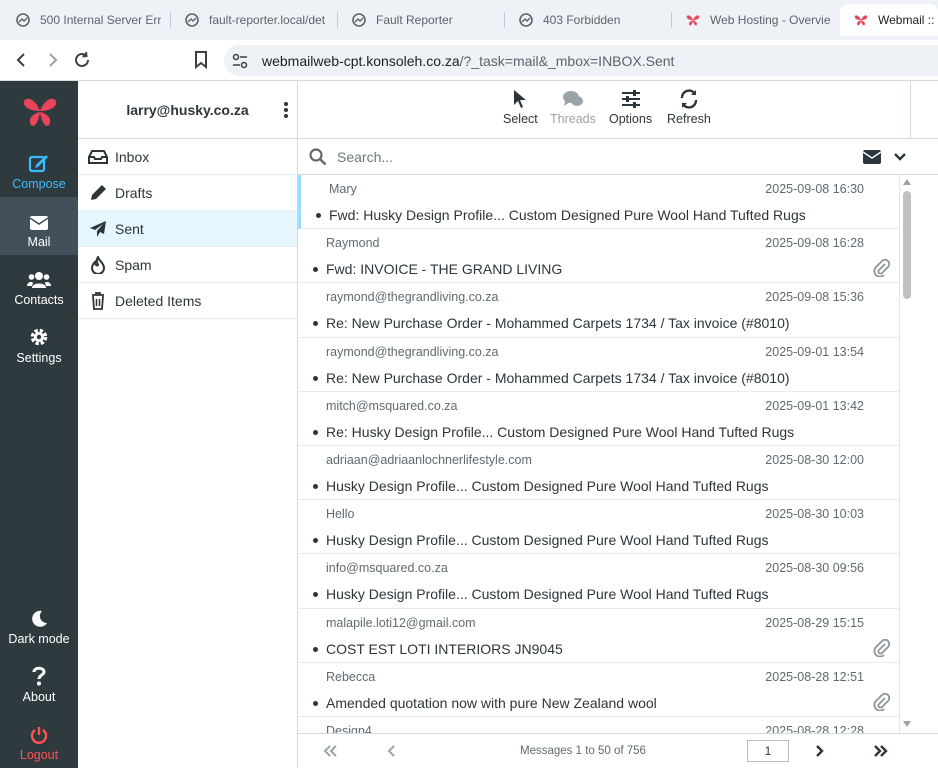  What do you see at coordinates (201, 60) in the screenshot?
I see `bookmark-button` at bounding box center [201, 60].